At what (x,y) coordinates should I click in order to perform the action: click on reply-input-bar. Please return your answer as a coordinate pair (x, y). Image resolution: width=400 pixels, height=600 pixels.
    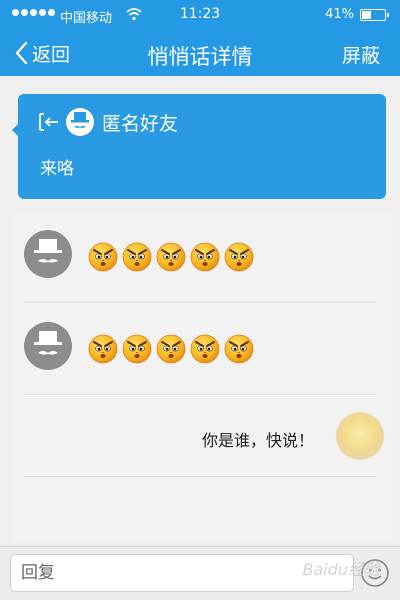
    Looking at the image, I should click on (200, 573).